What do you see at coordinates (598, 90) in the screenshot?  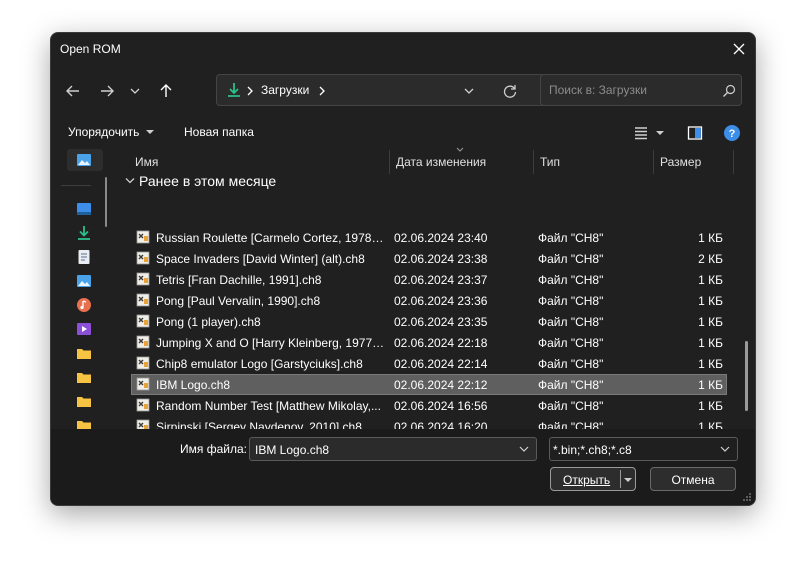 I see `search-placeholder: Поиск в: Загрузки` at bounding box center [598, 90].